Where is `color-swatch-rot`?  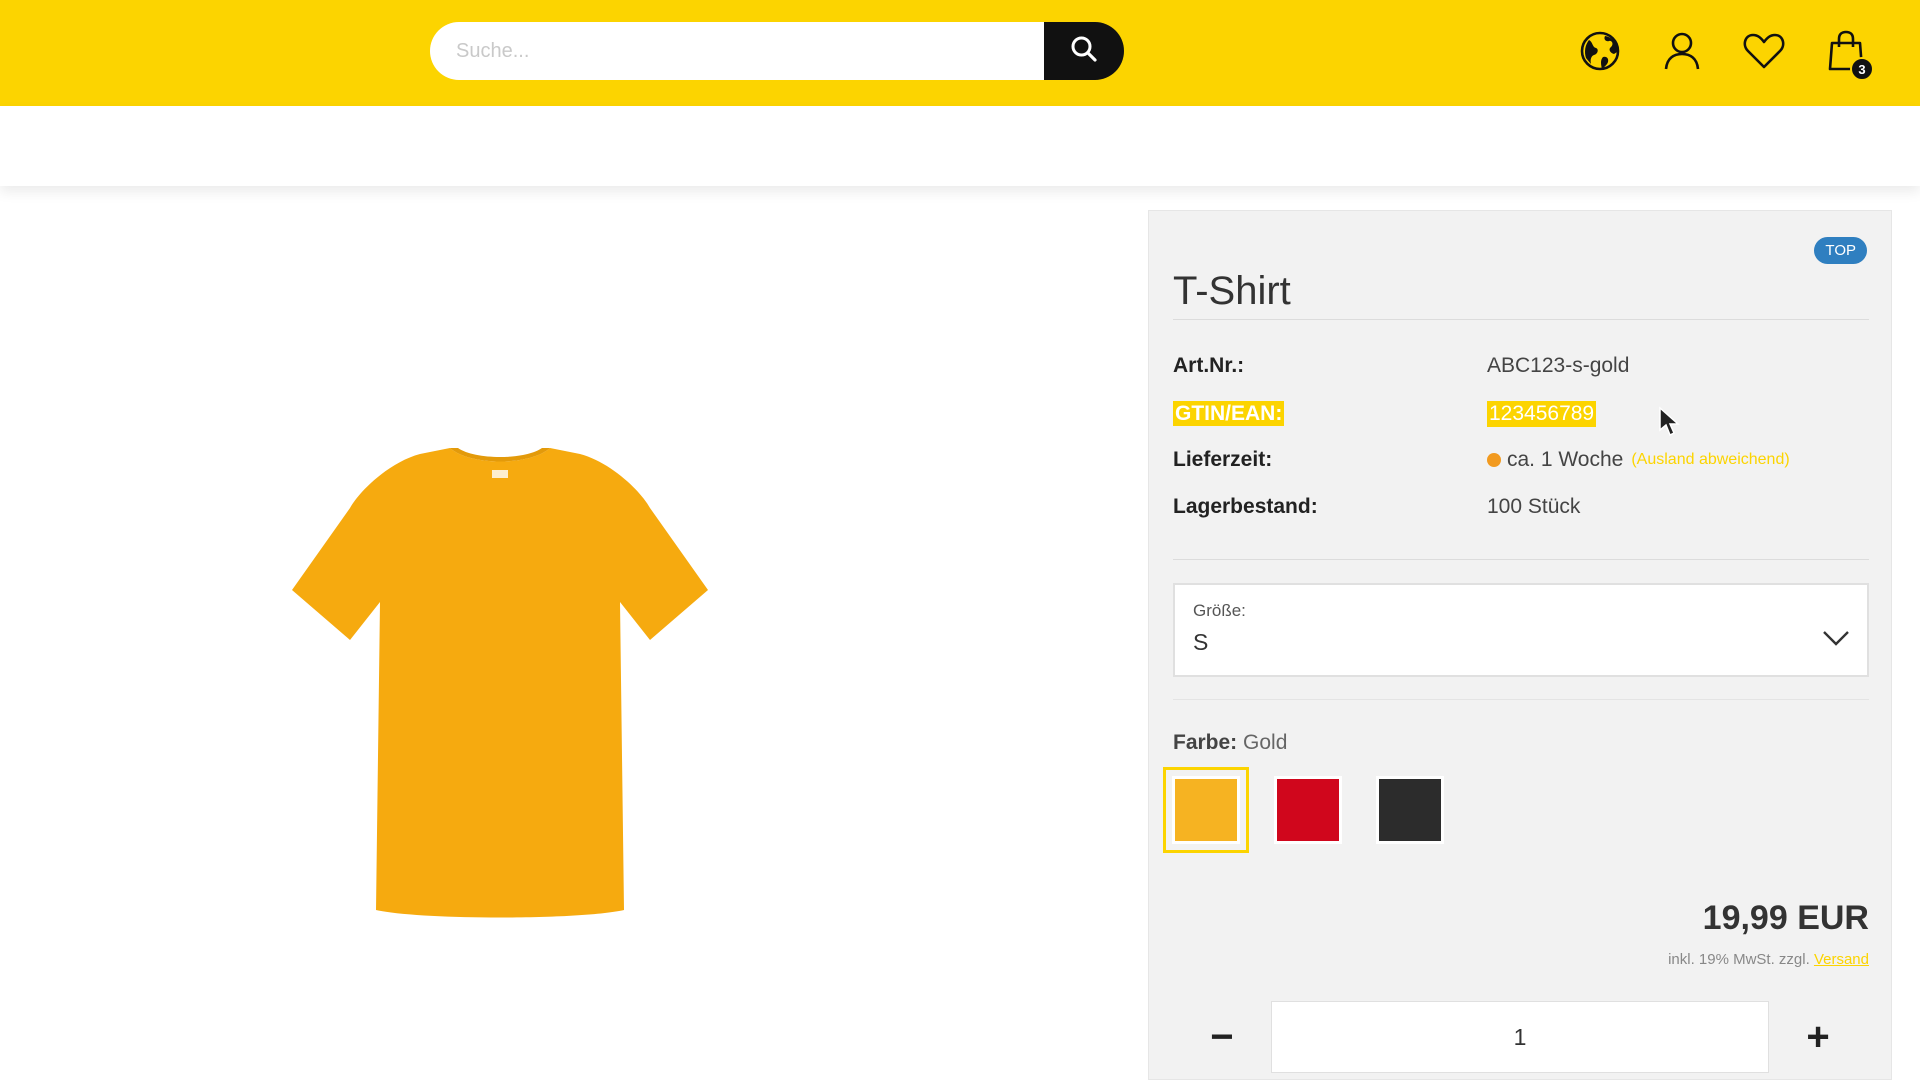
color-swatch-rot is located at coordinates (1308, 810).